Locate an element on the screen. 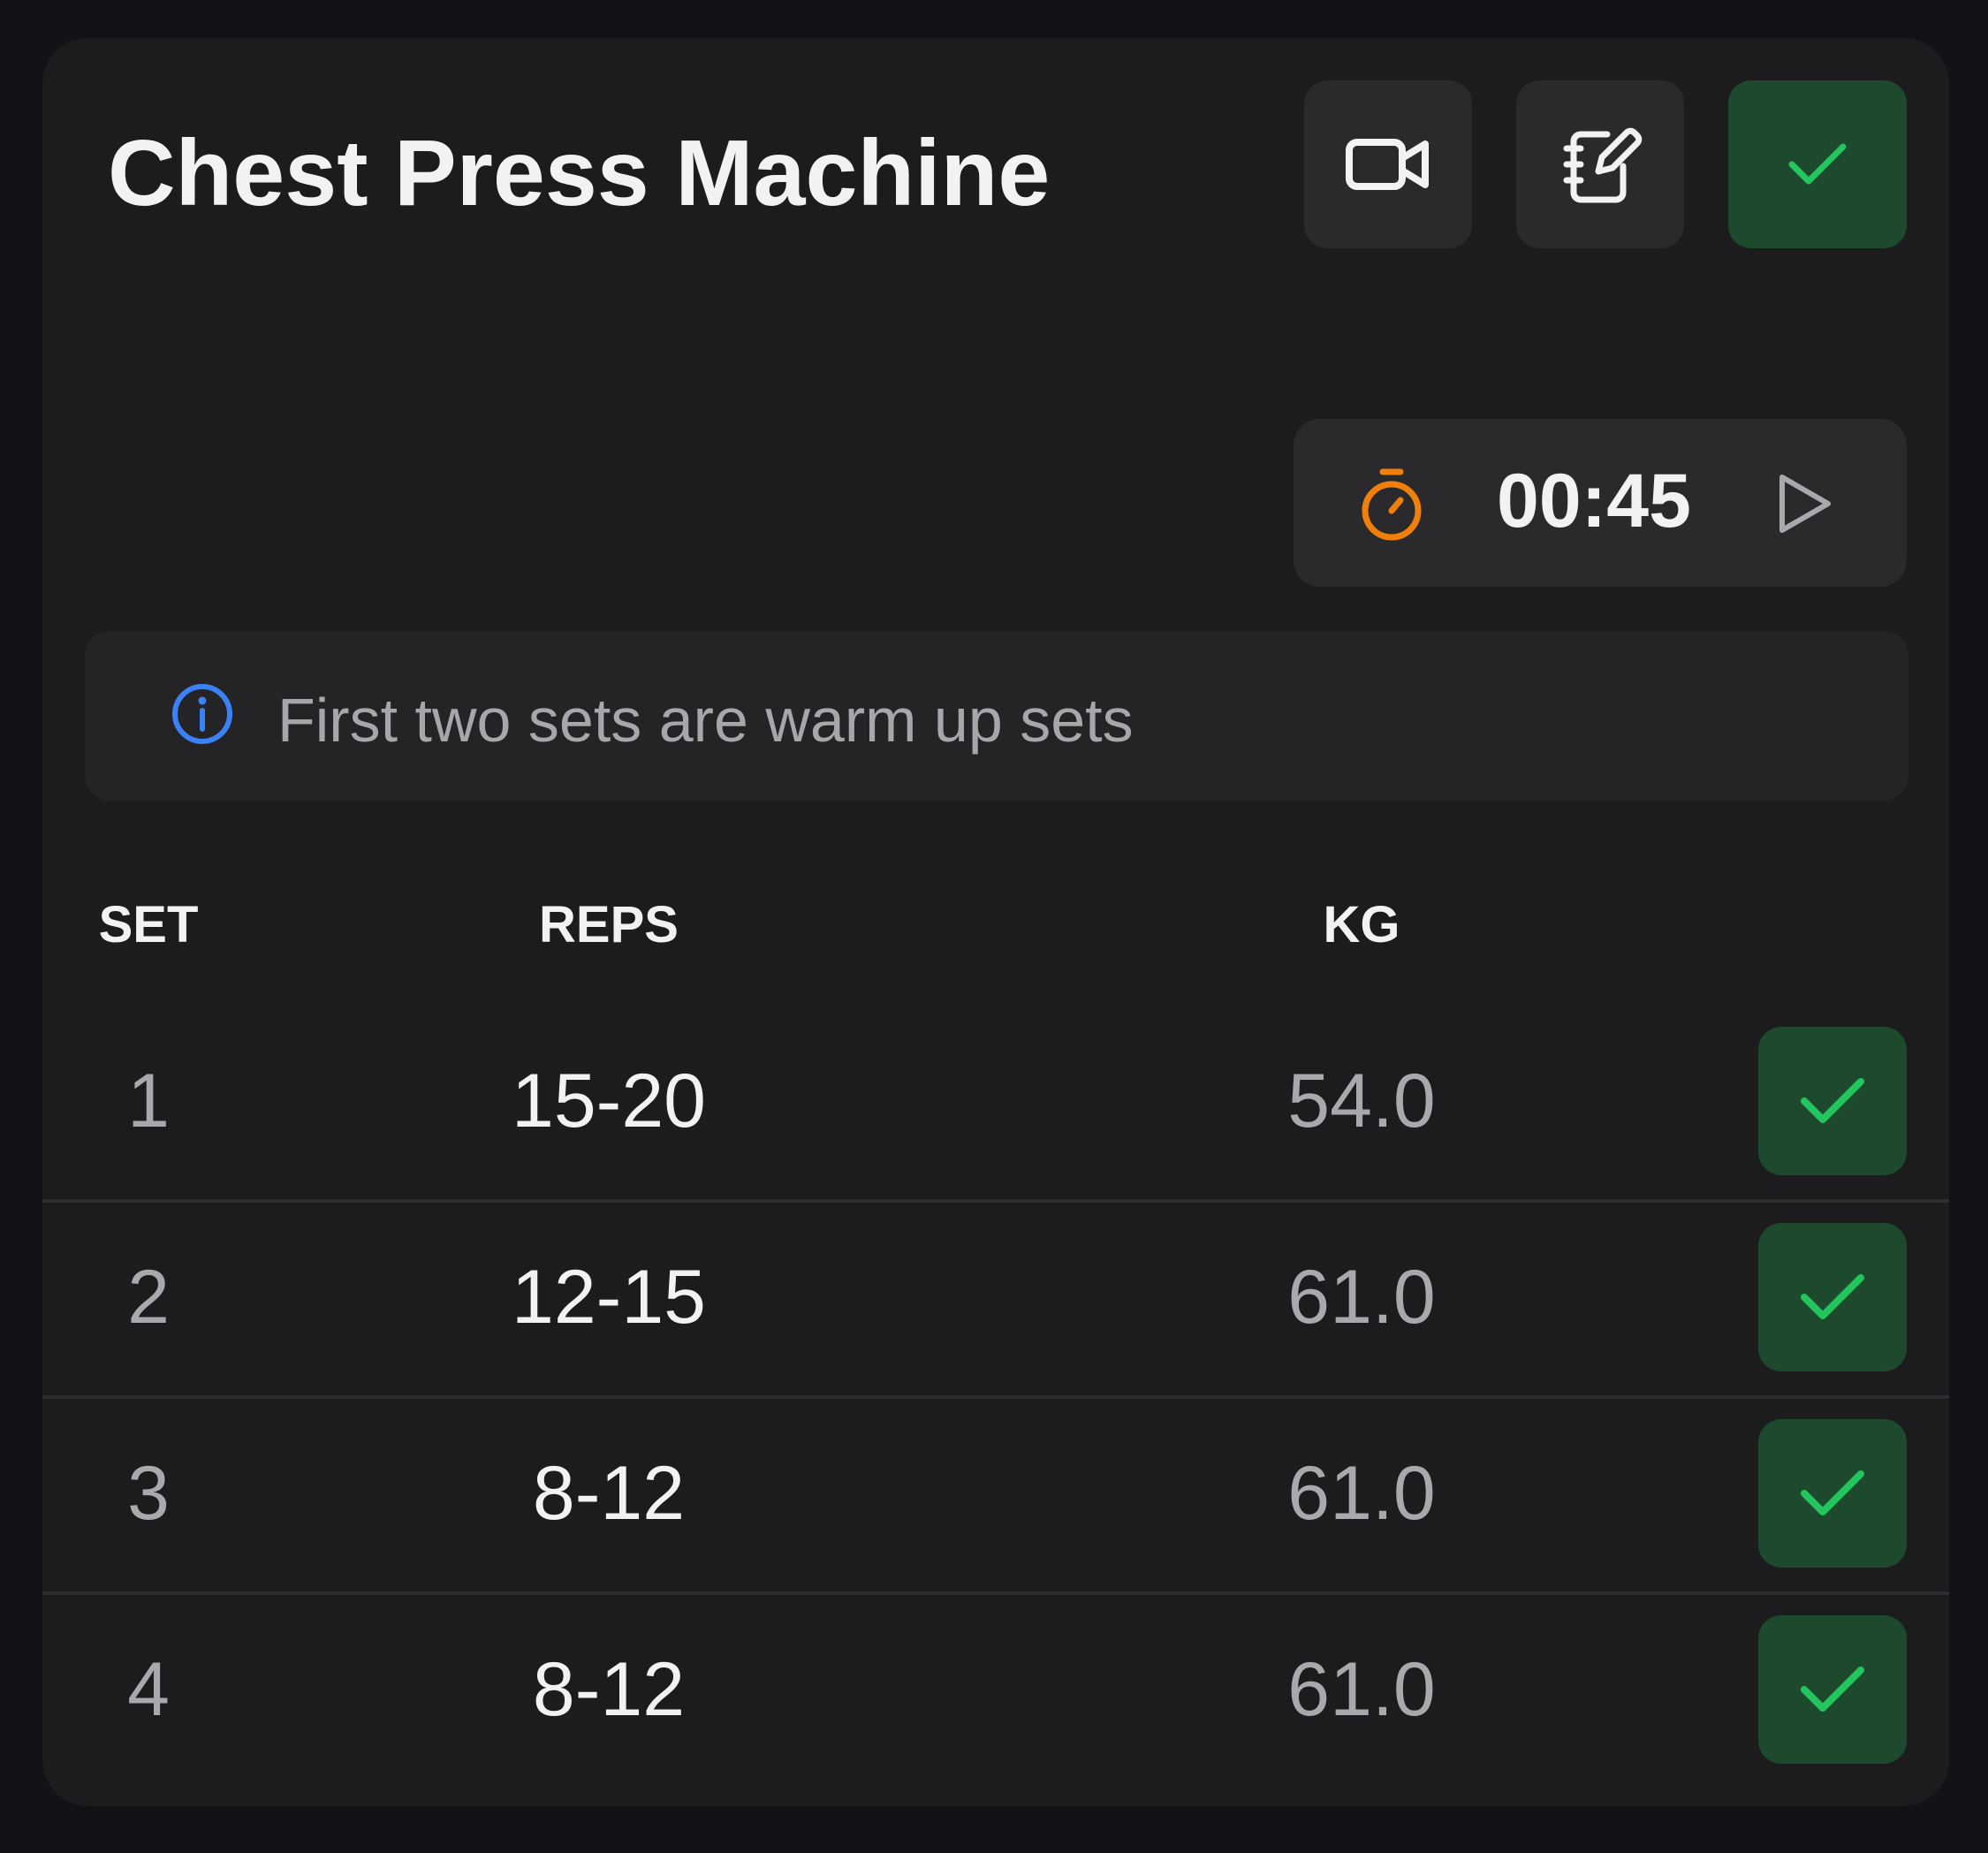  column-header-reps: REPS is located at coordinates (609, 924).